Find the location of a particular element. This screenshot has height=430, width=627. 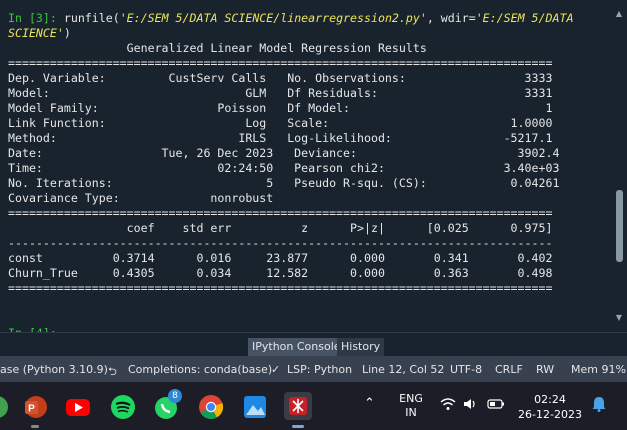

status-encoding: UTF-8 is located at coordinates (466, 369).